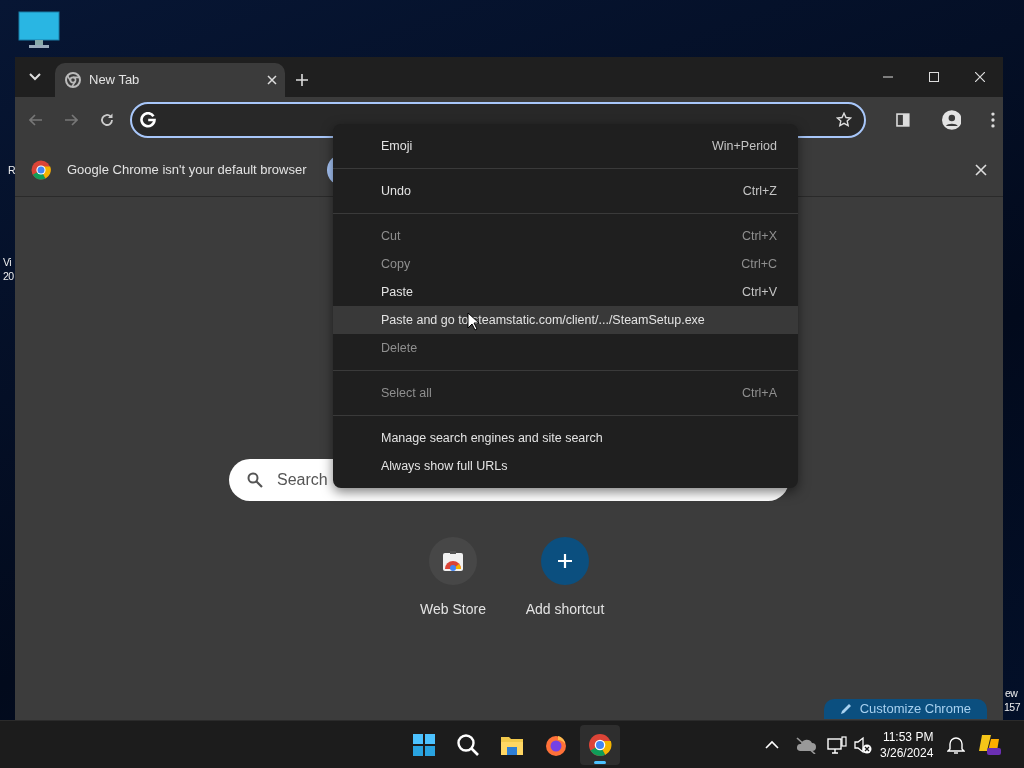 Image resolution: width=1024 pixels, height=768 pixels. What do you see at coordinates (12, 170) in the screenshot?
I see `desktop-icon-label: R` at bounding box center [12, 170].